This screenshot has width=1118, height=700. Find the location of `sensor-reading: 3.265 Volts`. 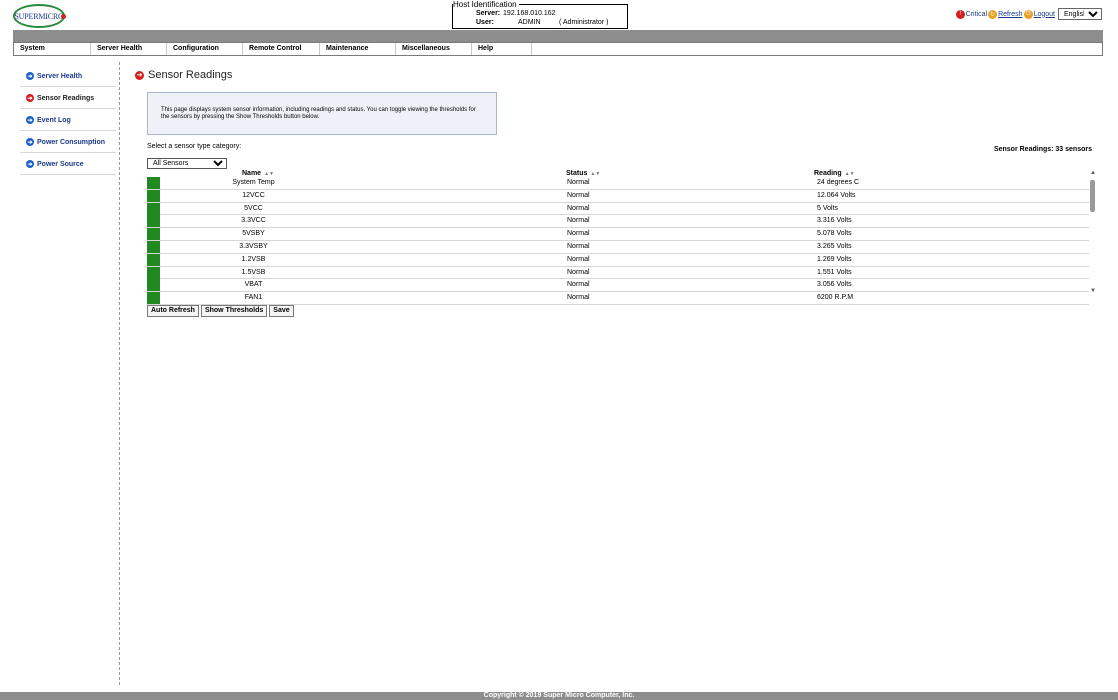

sensor-reading: 3.265 Volts is located at coordinates (834, 246).